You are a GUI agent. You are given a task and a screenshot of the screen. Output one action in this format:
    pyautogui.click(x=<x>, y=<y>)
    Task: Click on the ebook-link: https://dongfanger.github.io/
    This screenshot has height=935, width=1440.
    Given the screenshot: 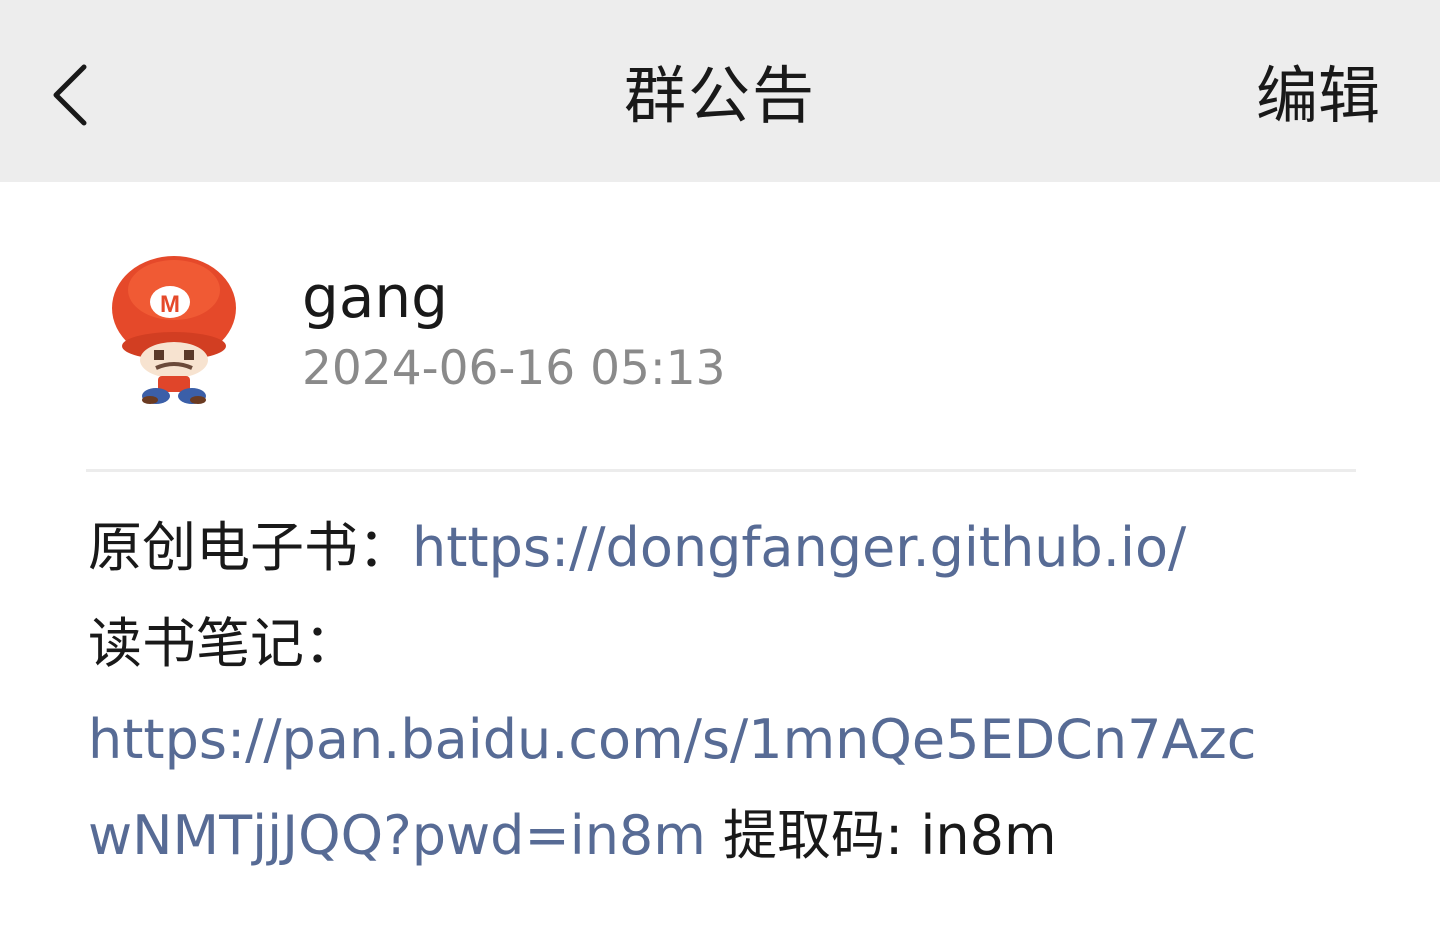 What is the action you would take?
    pyautogui.click(x=799, y=547)
    